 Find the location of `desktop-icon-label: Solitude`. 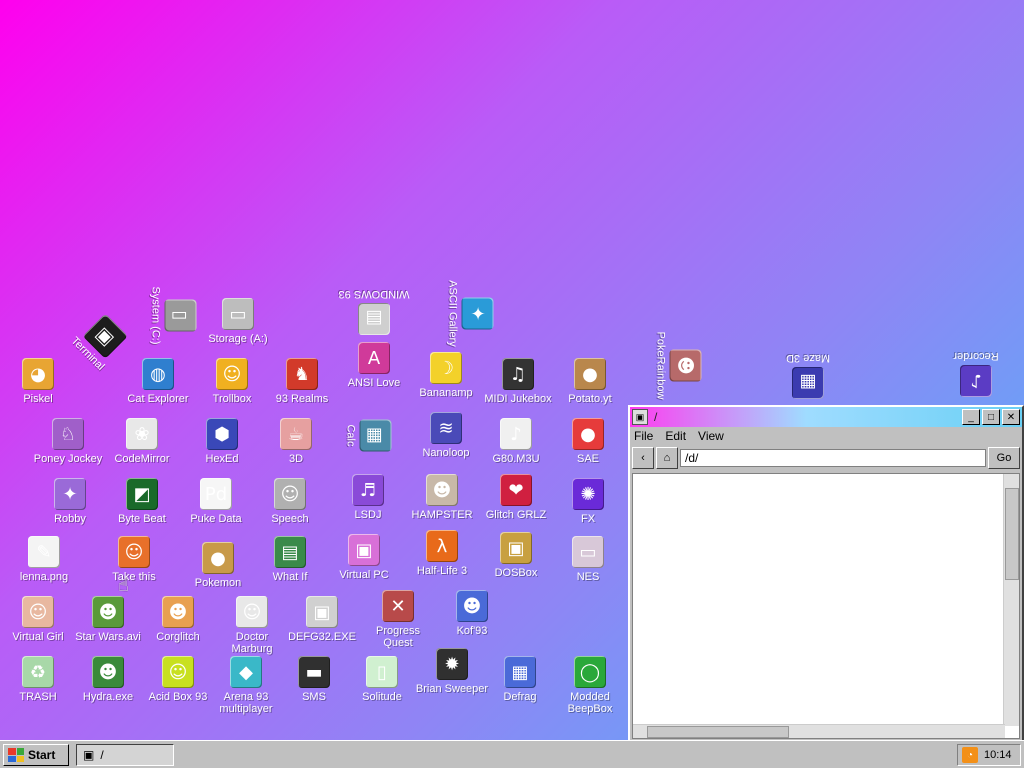

desktop-icon-label: Solitude is located at coordinates (382, 697).